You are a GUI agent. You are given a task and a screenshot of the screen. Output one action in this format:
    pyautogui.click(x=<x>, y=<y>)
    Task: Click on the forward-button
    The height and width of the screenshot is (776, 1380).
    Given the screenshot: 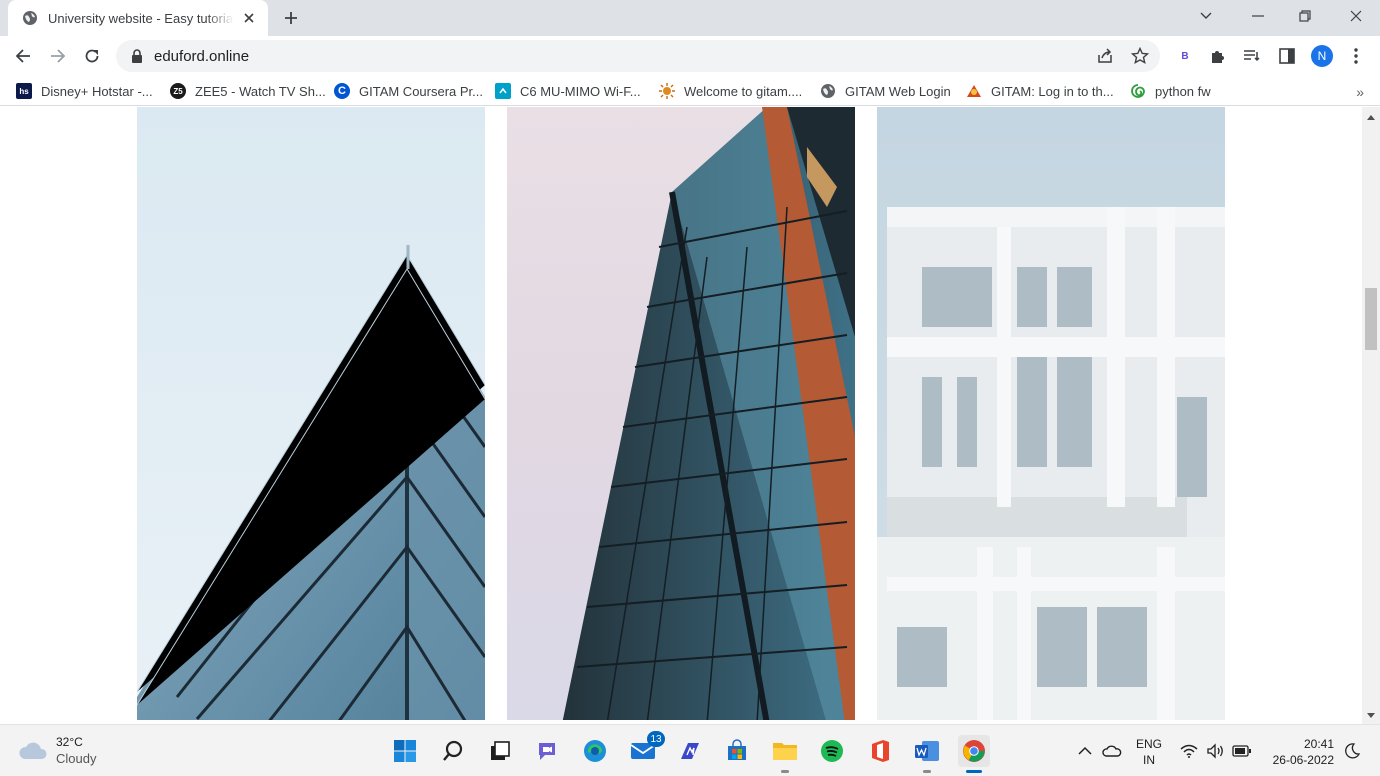 What is the action you would take?
    pyautogui.click(x=58, y=56)
    